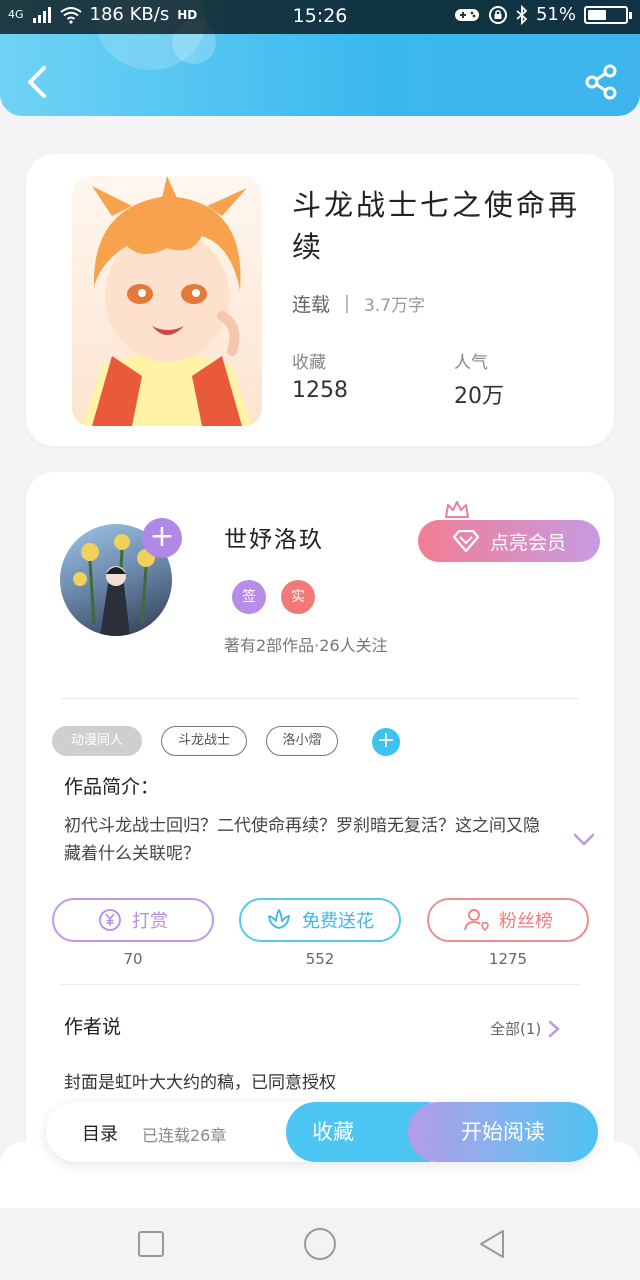  Describe the element at coordinates (322, 1132) in the screenshot. I see `bottom-action-bar: 目录 已连载26章 收藏 开始阅读` at that location.